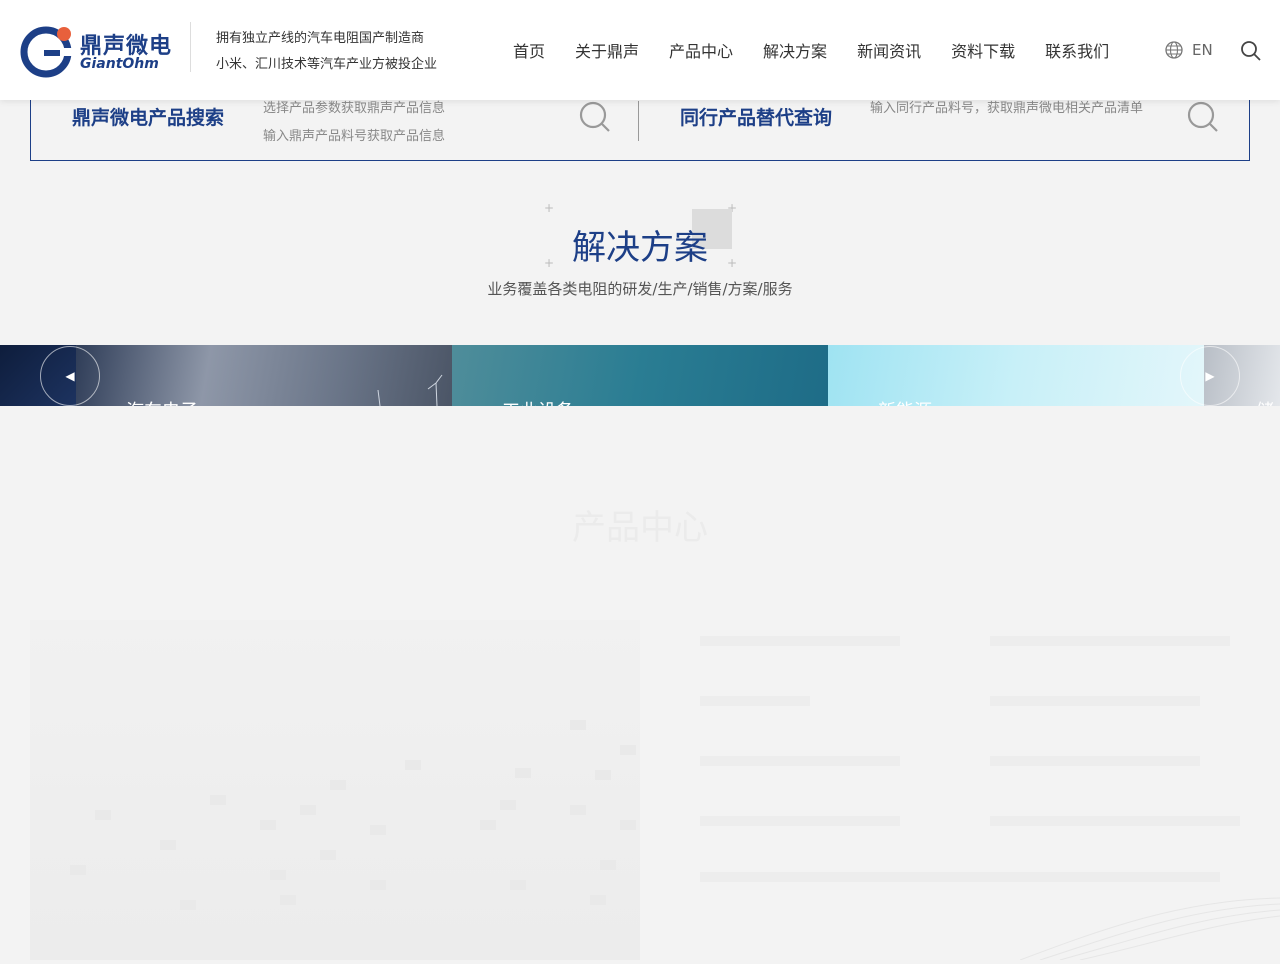 The image size is (1280, 964). What do you see at coordinates (326, 52) in the screenshot?
I see `tagline: 拥有独立产线的汽车电阻国产制造商 小米、汇川技术等汽车产业方被投企业` at bounding box center [326, 52].